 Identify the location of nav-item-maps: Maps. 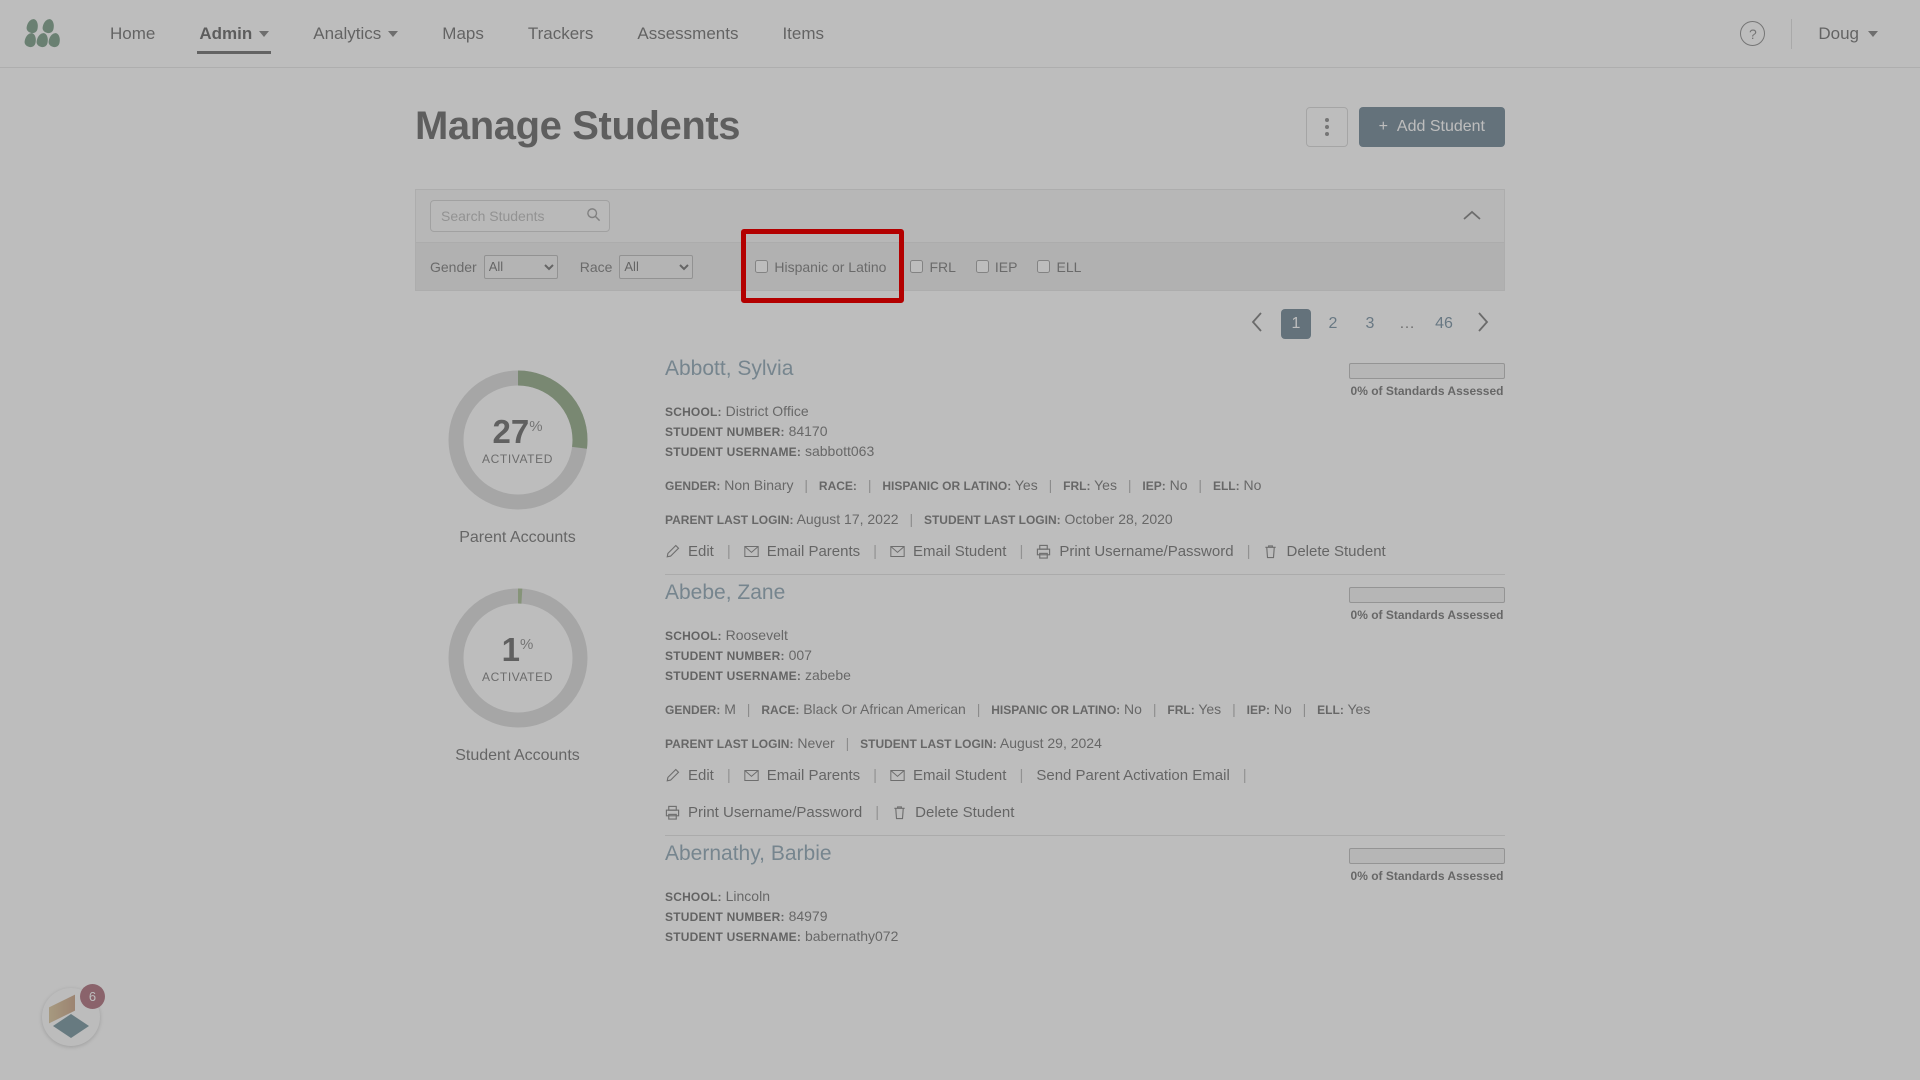
(463, 34).